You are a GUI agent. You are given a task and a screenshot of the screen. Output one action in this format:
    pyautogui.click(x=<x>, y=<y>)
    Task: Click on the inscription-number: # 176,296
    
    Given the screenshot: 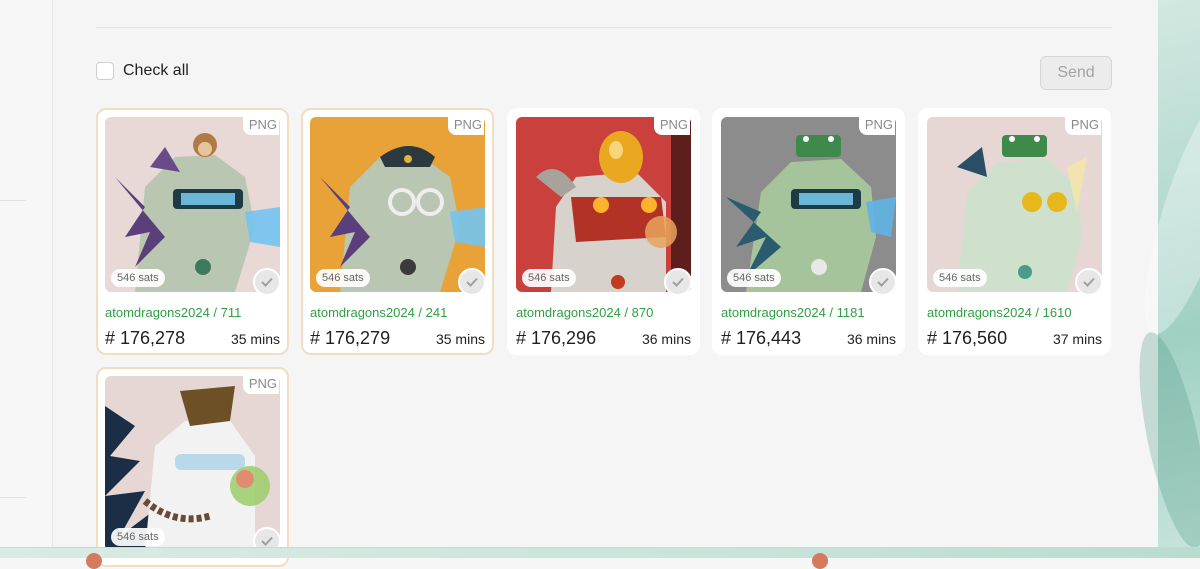 What is the action you would take?
    pyautogui.click(x=556, y=338)
    